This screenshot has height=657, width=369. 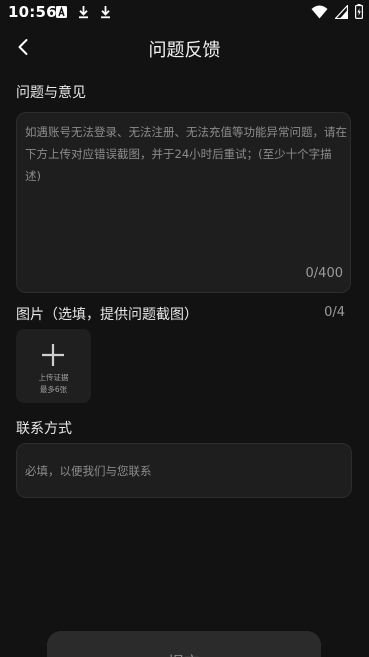 I want to click on upload-hint-title: 上传证据, so click(x=53, y=377).